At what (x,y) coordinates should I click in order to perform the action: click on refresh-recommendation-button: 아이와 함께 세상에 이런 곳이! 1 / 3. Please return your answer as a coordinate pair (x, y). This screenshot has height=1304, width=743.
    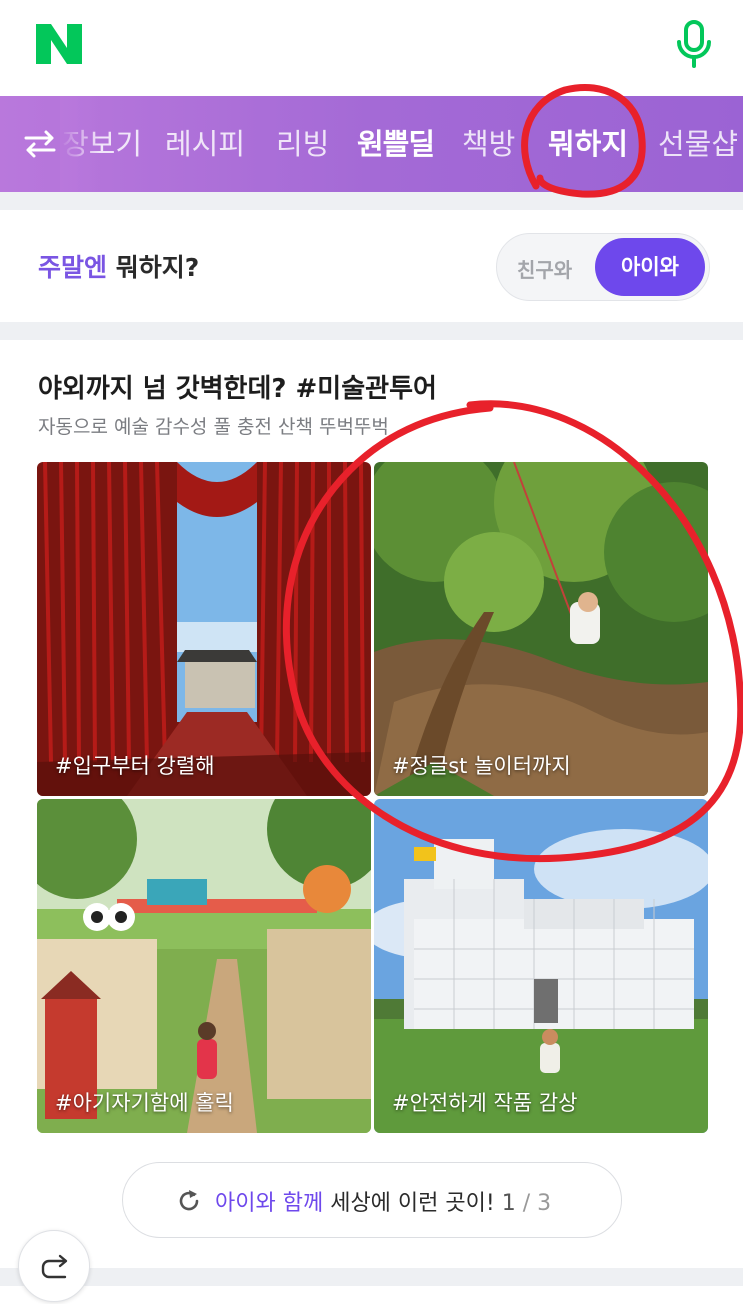
    Looking at the image, I should click on (372, 1200).